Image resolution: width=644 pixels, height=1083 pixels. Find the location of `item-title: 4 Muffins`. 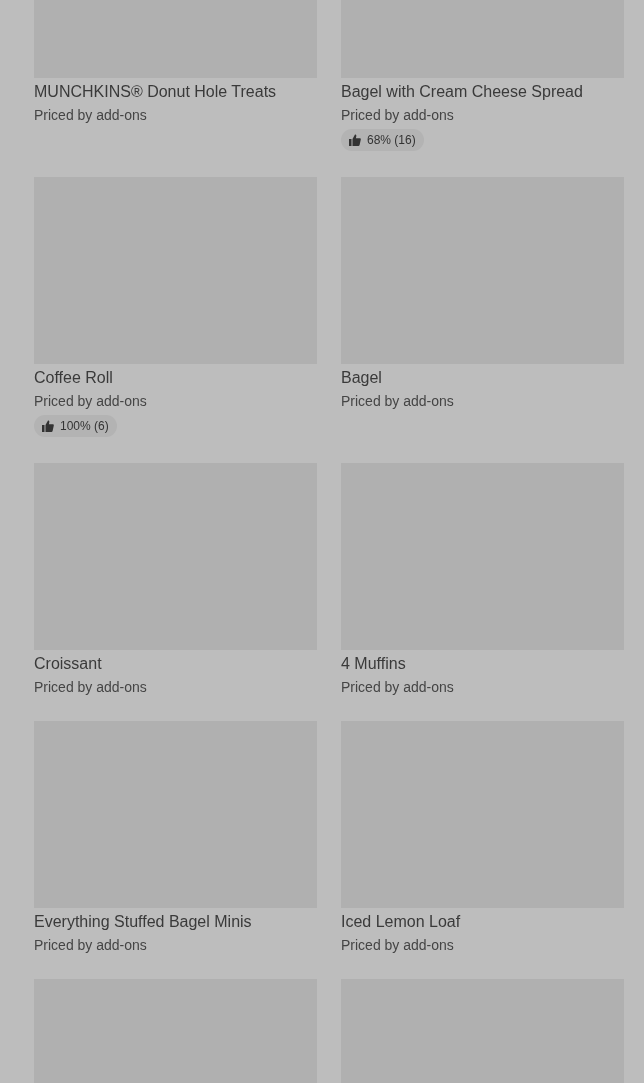

item-title: 4 Muffins is located at coordinates (482, 664).